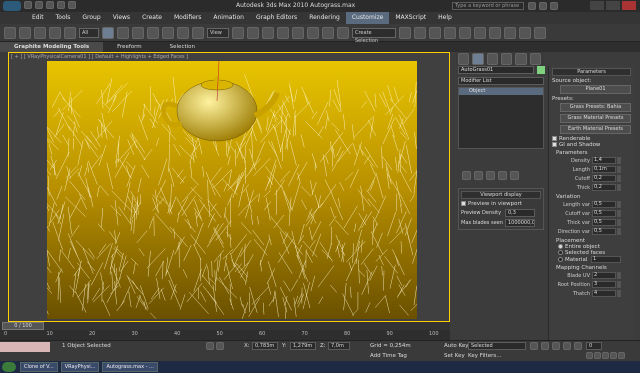 The width and height of the screenshot is (640, 373). I want to click on parameter-spinner: 0,2, so click(604, 187).